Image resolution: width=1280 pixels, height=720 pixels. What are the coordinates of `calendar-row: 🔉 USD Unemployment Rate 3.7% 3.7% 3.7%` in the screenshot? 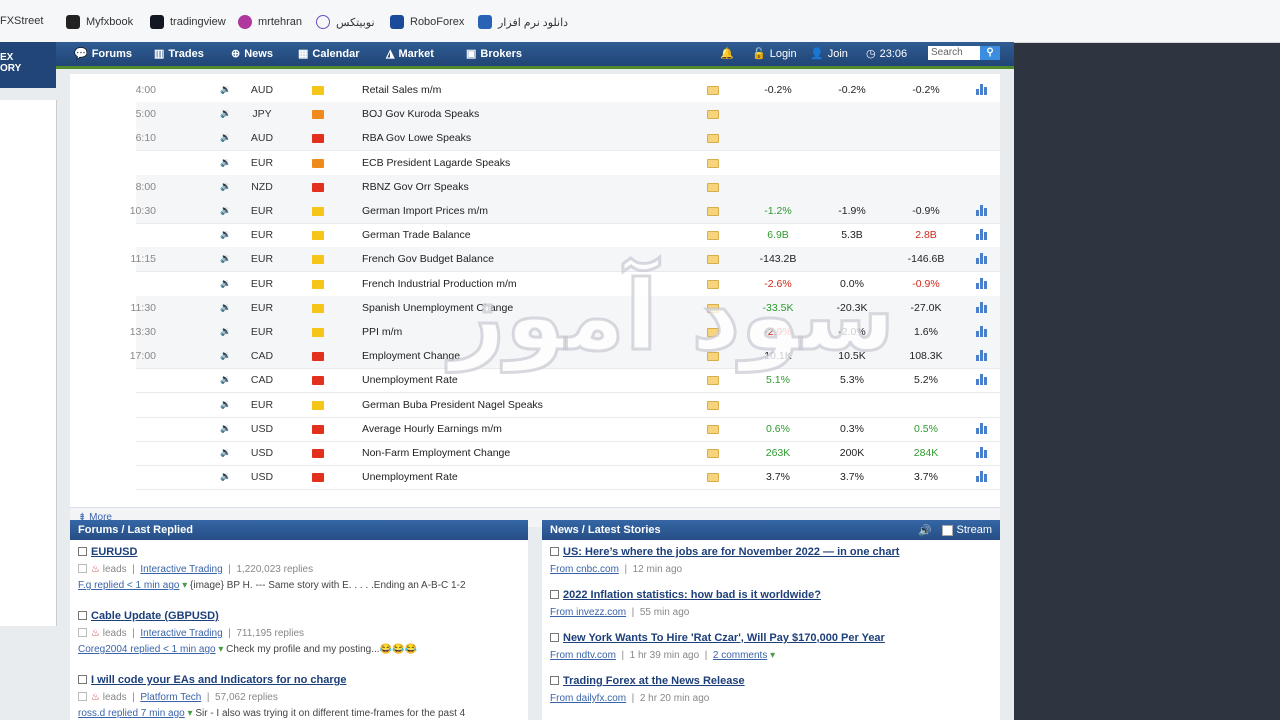 It's located at (568, 478).